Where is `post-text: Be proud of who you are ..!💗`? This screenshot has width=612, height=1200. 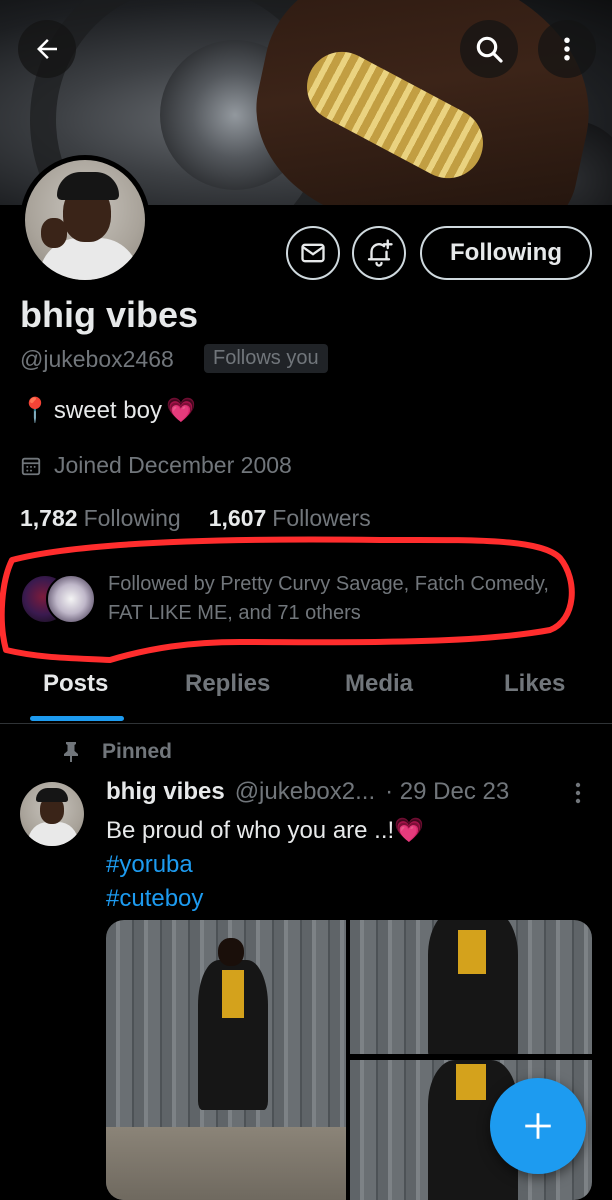
post-text: Be proud of who you are ..!💗 is located at coordinates (265, 830).